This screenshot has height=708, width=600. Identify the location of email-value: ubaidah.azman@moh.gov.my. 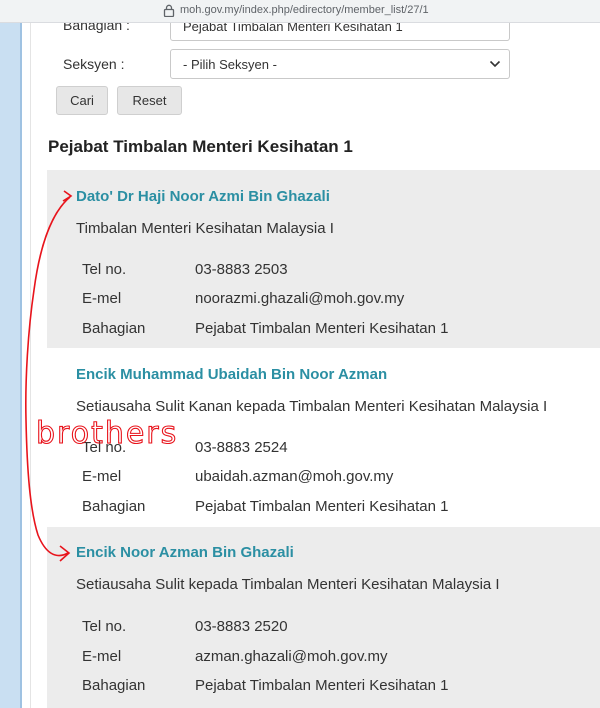
(294, 476).